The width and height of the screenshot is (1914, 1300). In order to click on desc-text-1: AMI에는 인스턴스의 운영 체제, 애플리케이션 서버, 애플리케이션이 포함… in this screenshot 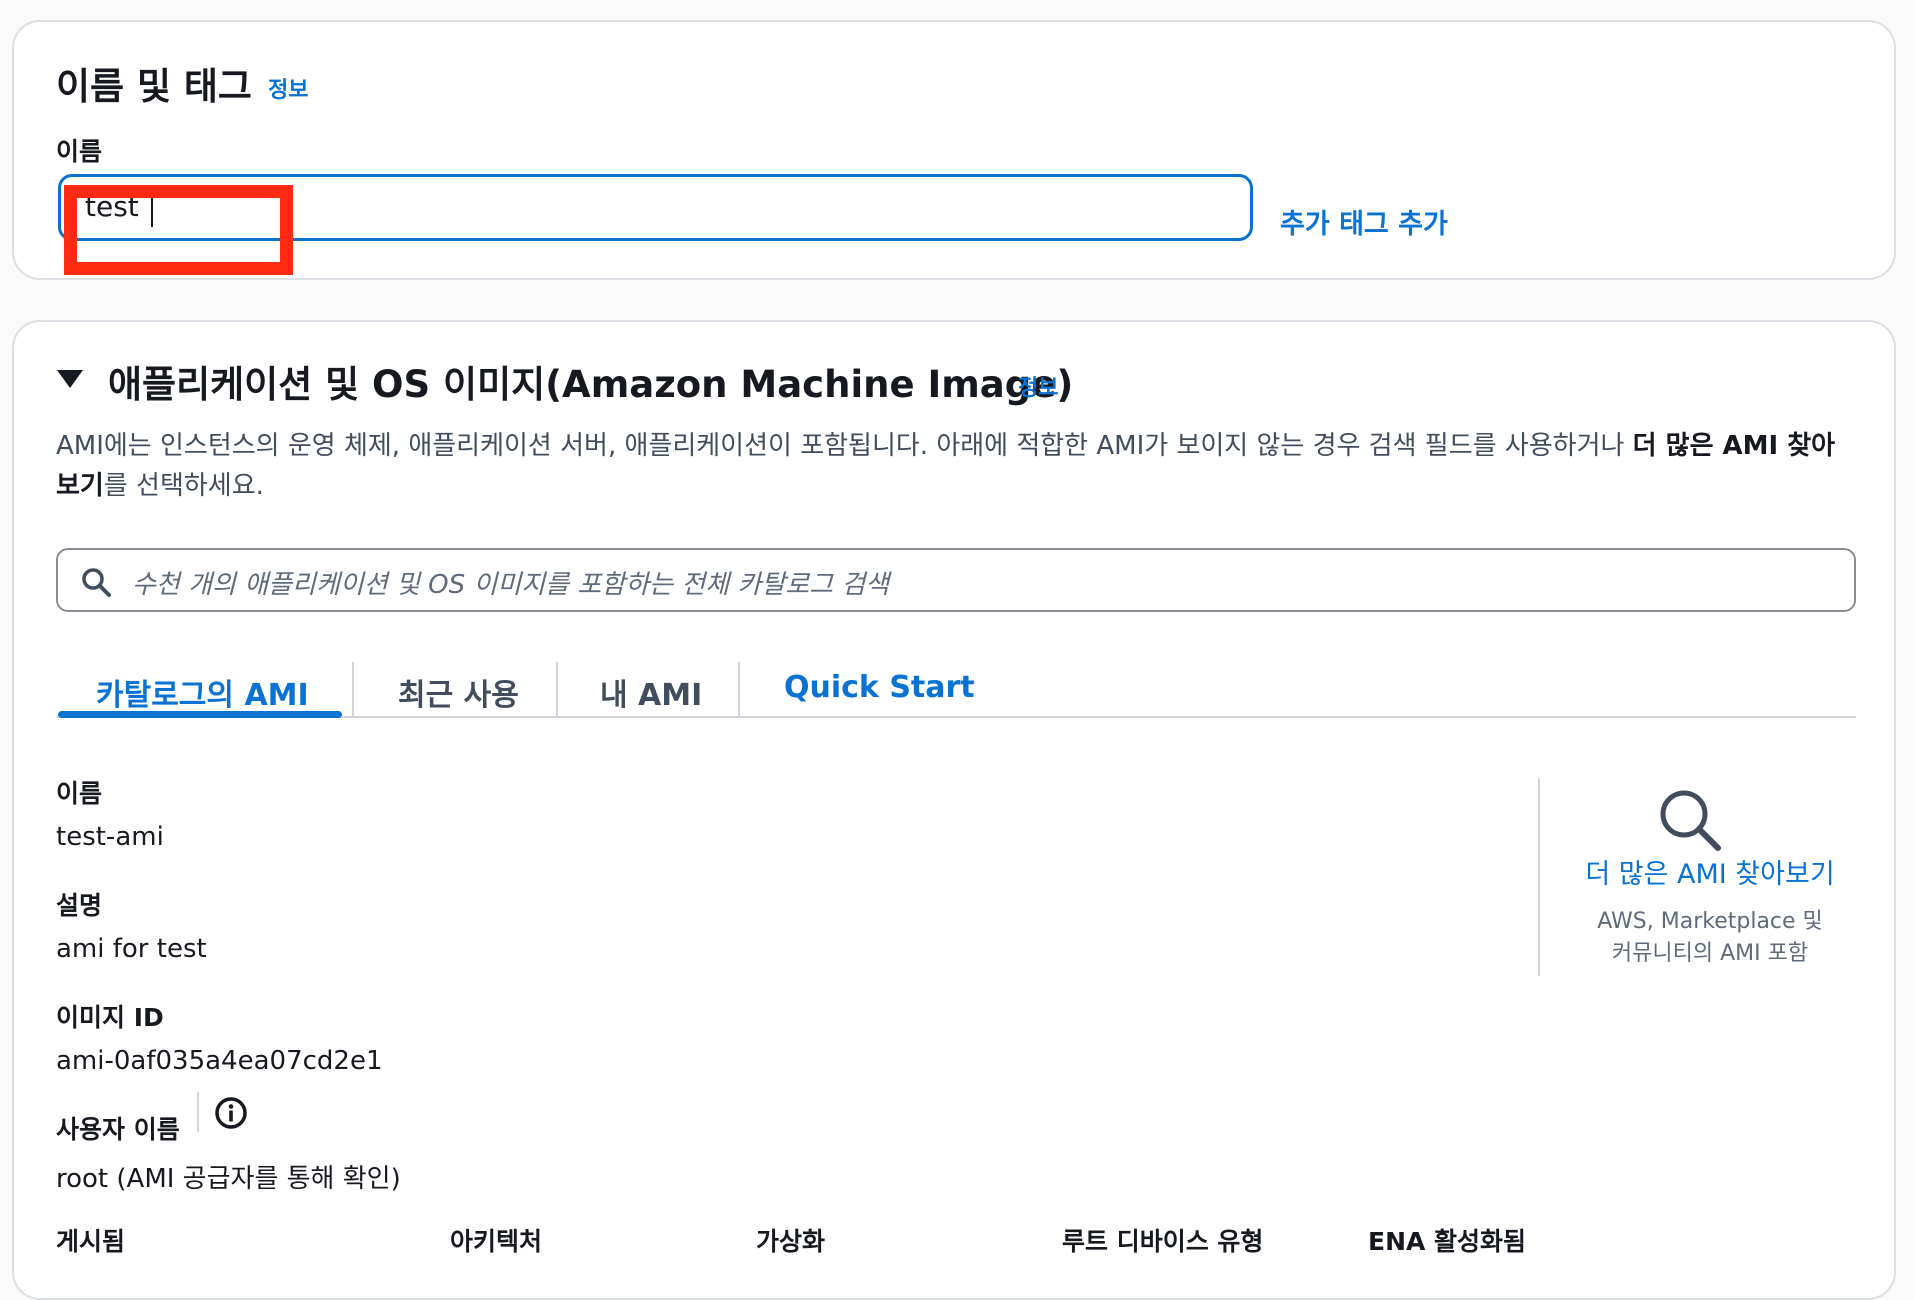, I will do `click(844, 446)`.